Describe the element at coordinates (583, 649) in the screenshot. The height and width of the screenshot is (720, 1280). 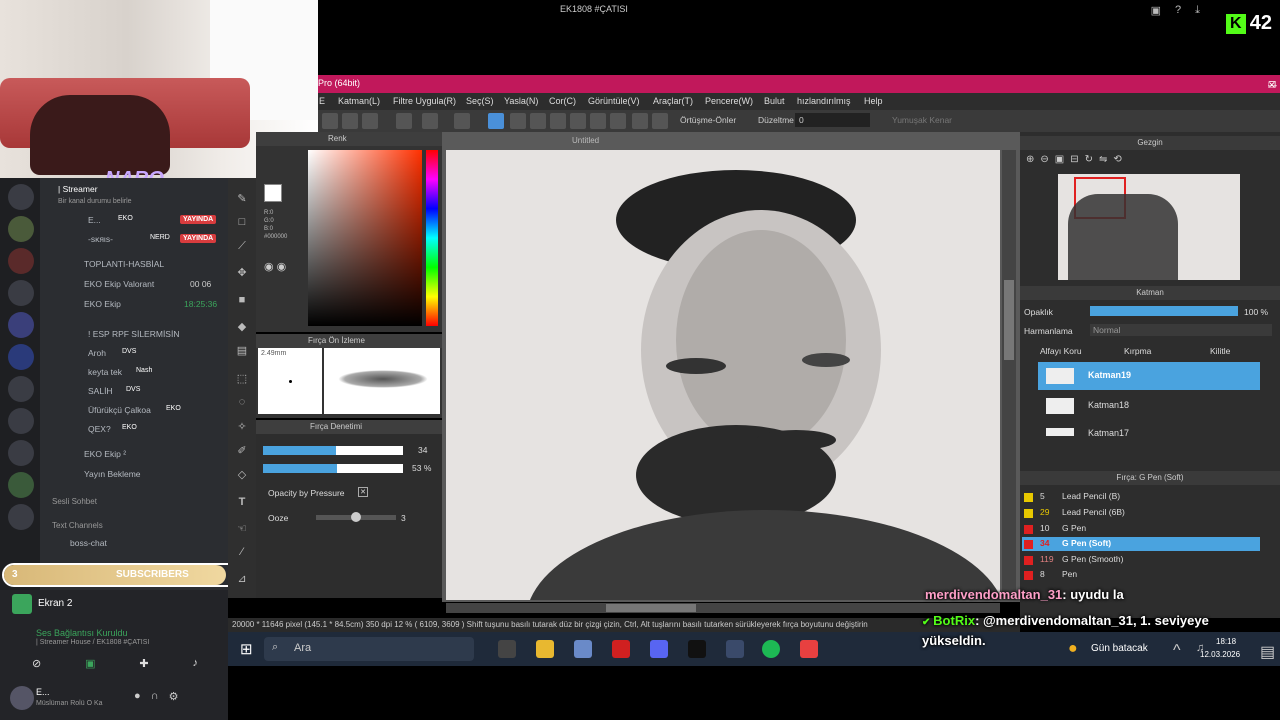
I see `paint-app-icon` at that location.